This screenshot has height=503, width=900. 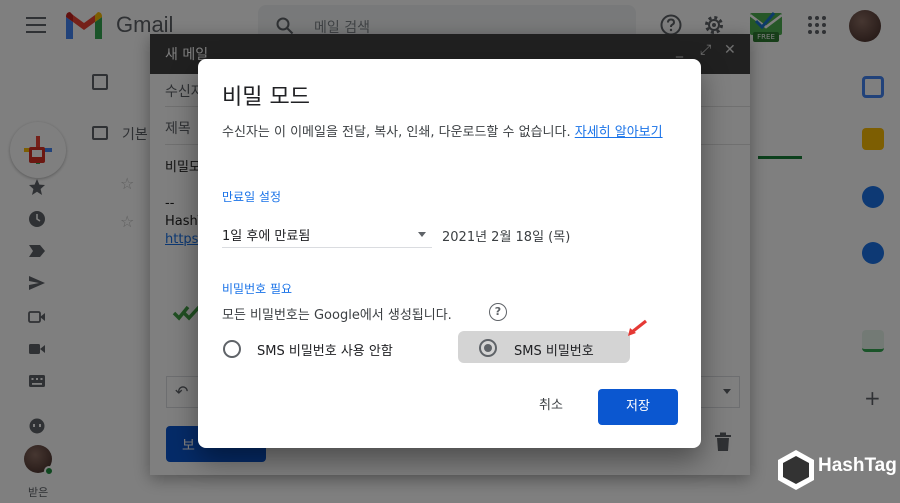 I want to click on expiry-section-label: 만료일 설정, so click(x=252, y=197).